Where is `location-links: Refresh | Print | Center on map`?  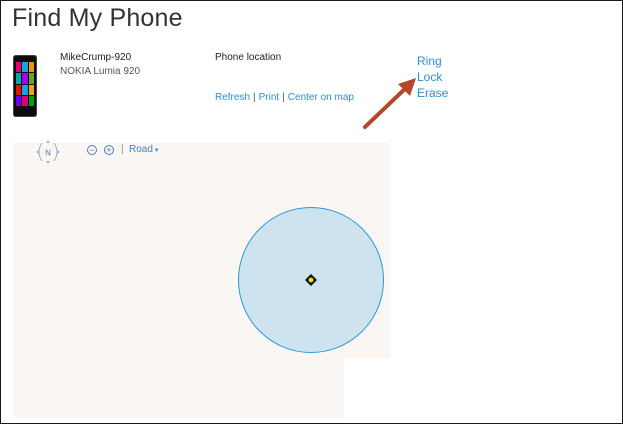 location-links: Refresh | Print | Center on map is located at coordinates (284, 97).